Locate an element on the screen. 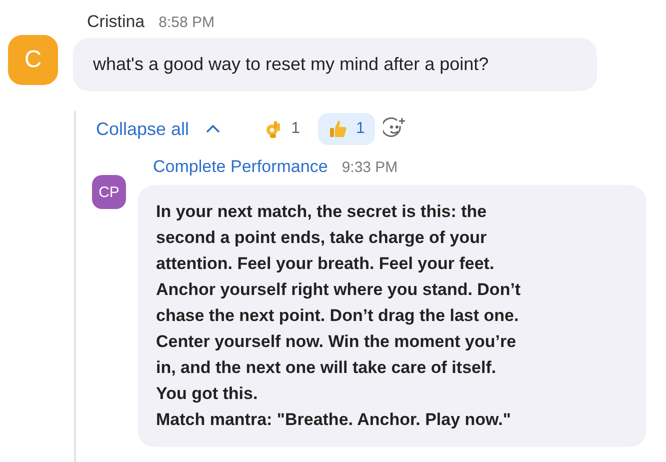  user-avatar: CP is located at coordinates (109, 192).